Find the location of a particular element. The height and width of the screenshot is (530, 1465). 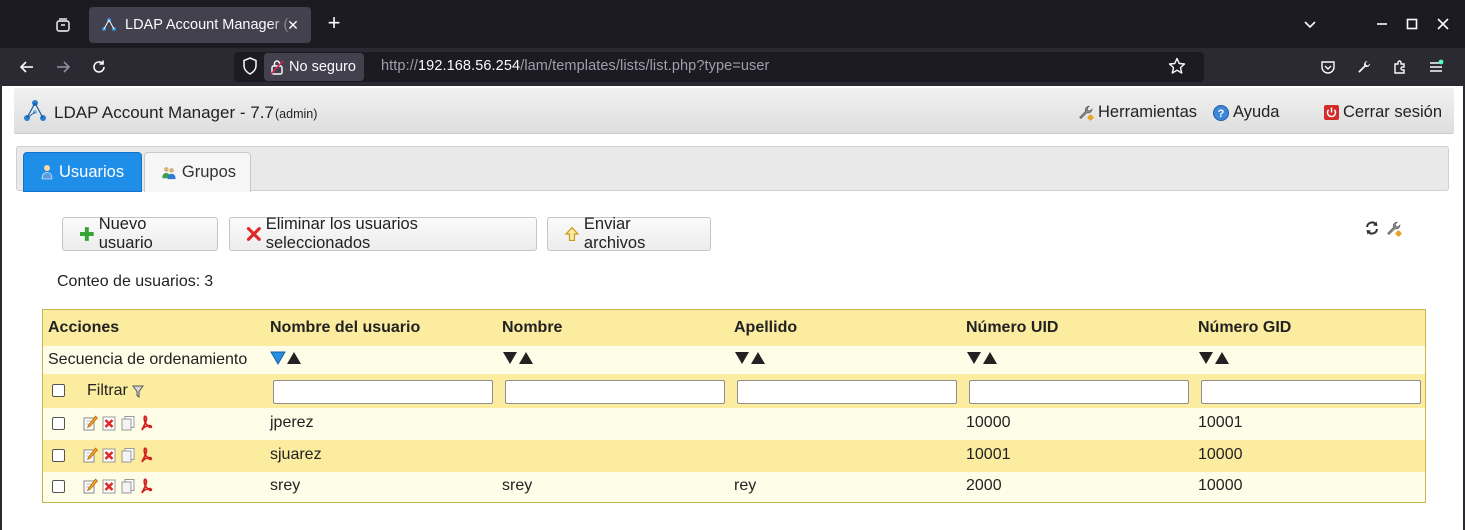

tab-groups: Grupos is located at coordinates (197, 172).